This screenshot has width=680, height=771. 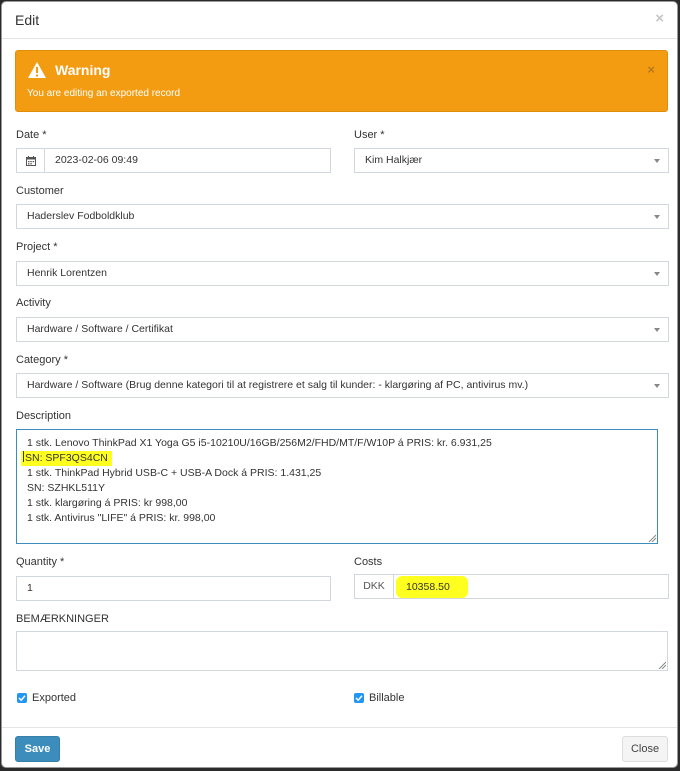 What do you see at coordinates (369, 135) in the screenshot?
I see `user-label: User *` at bounding box center [369, 135].